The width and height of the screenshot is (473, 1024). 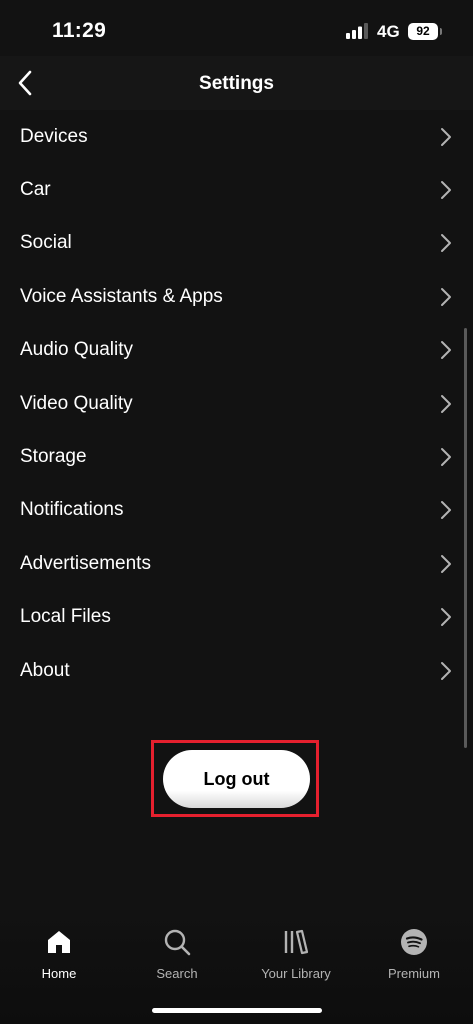 I want to click on nav-label: Search, so click(x=177, y=973).